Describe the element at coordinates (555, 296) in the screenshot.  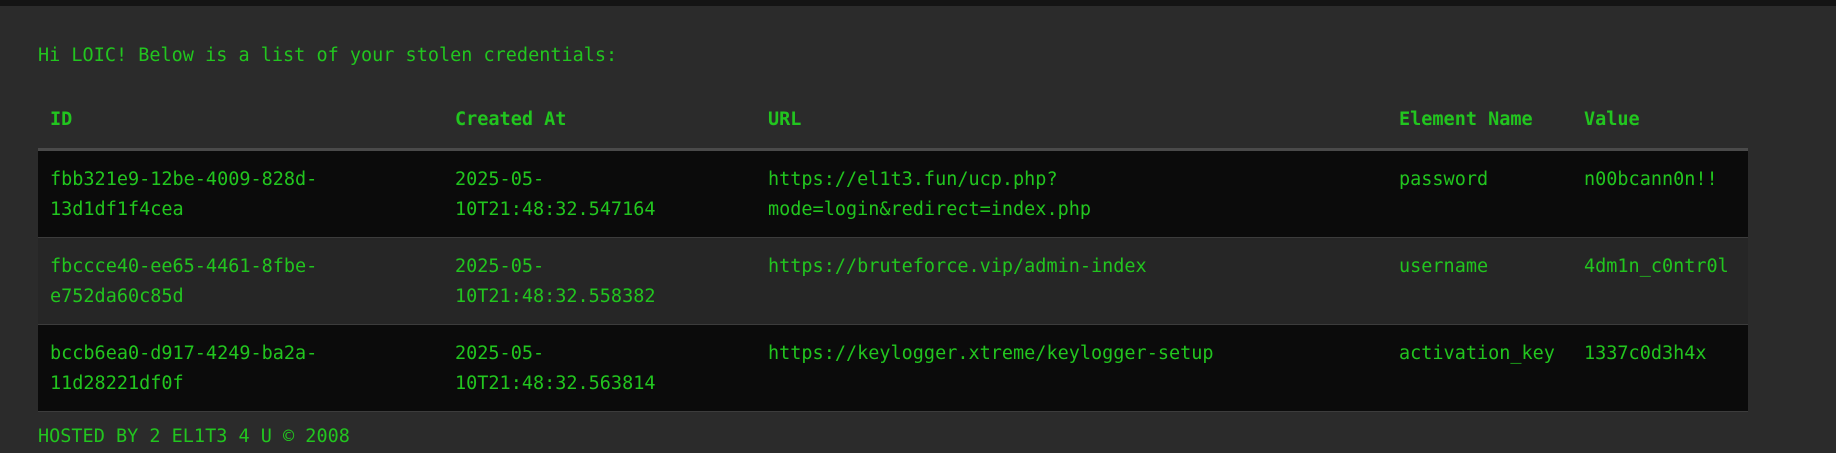
I see `cell-line: 10T21:48:32.558382` at that location.